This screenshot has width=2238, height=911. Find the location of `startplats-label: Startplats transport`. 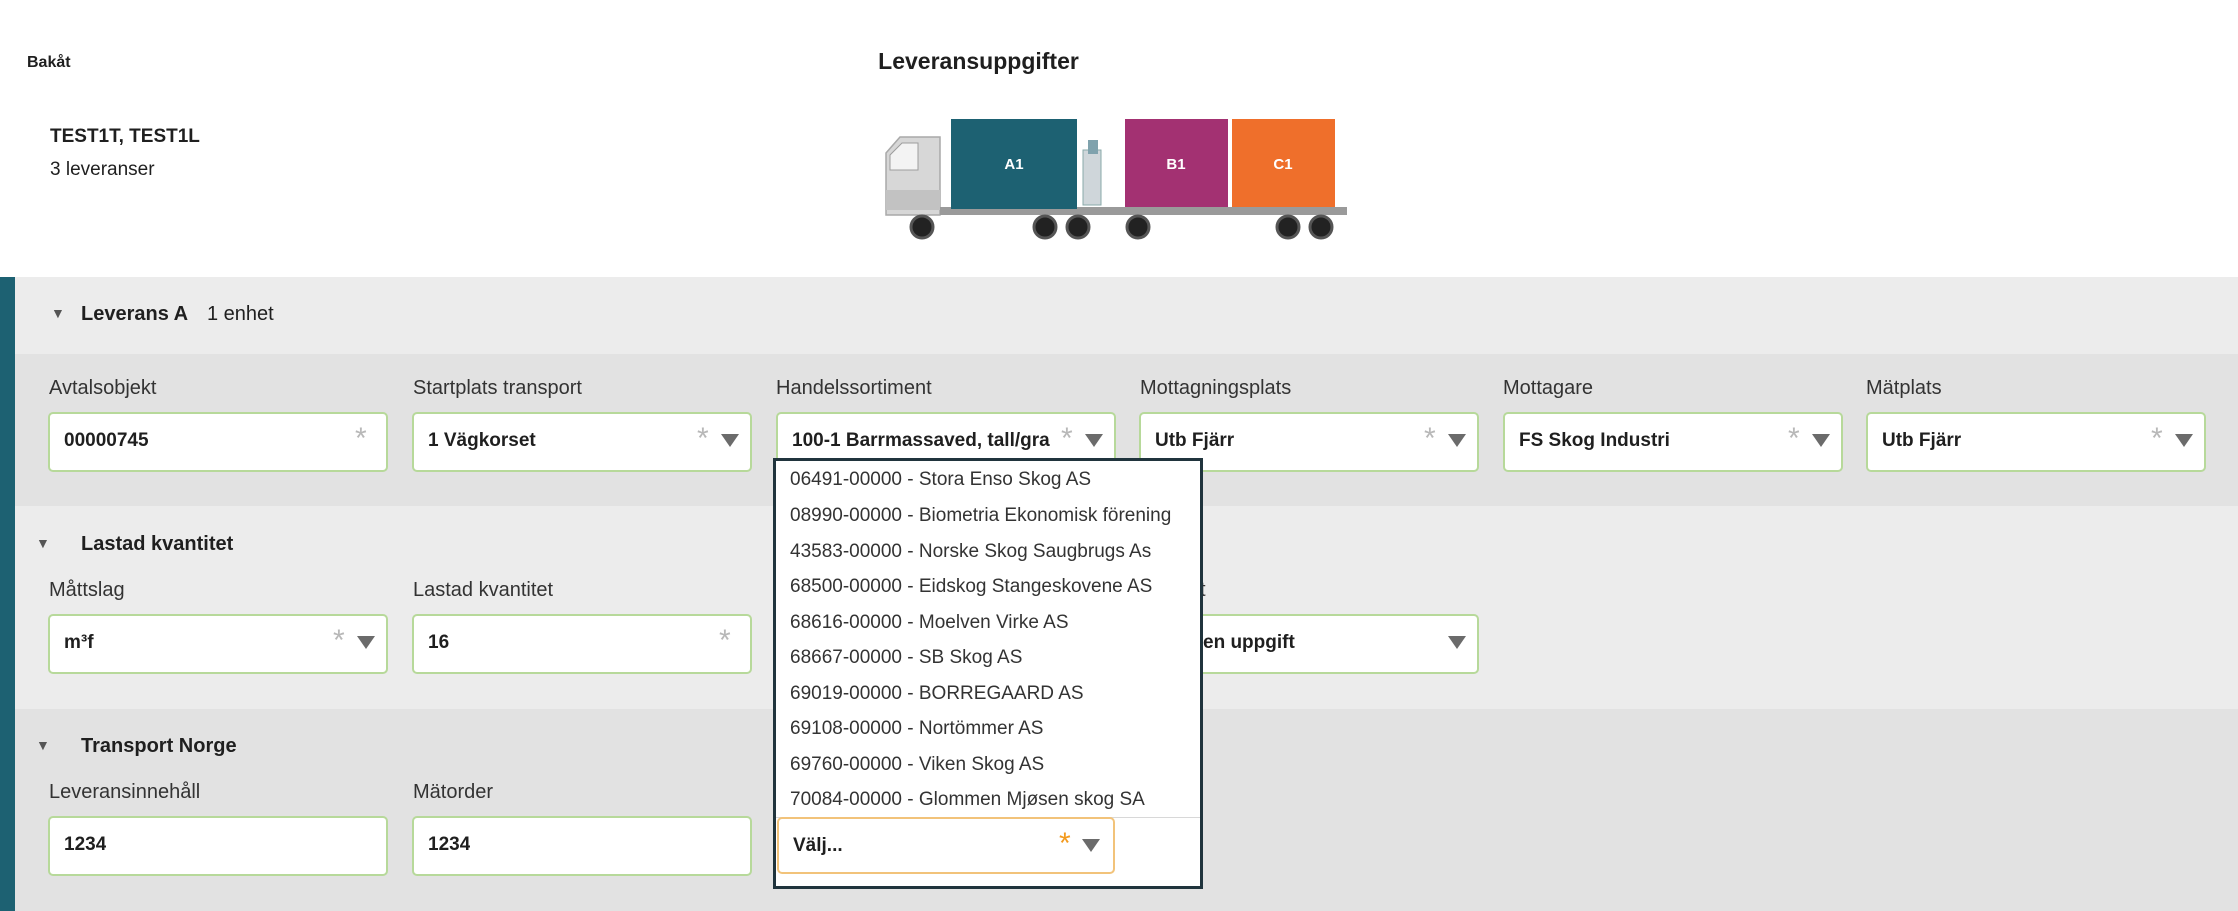

startplats-label: Startplats transport is located at coordinates (497, 388).